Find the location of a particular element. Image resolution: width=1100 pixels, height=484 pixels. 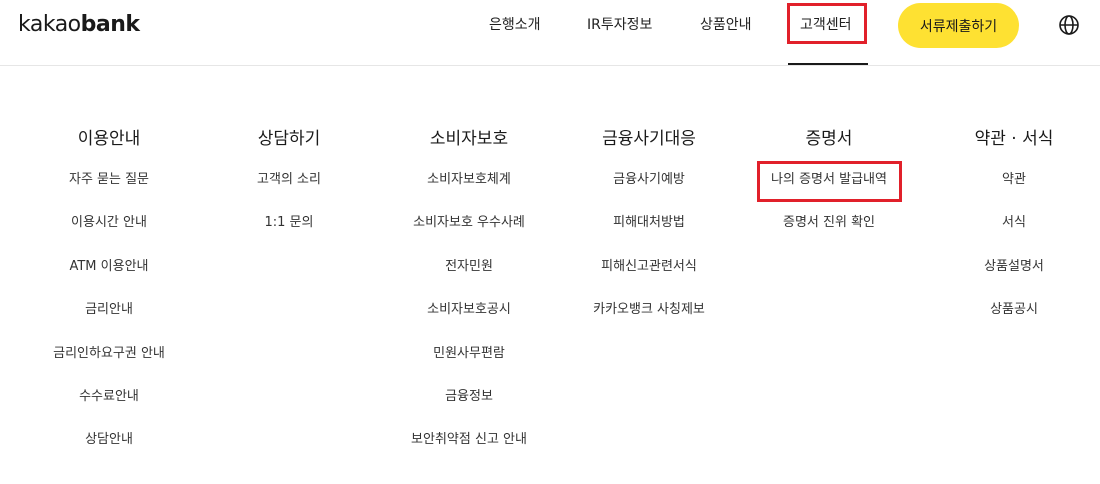

nav-highlight-box is located at coordinates (827, 23).